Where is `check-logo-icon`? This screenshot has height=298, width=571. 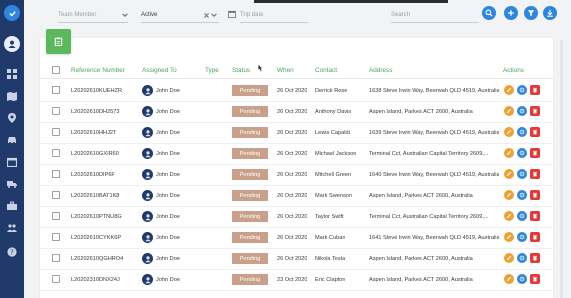 check-logo-icon is located at coordinates (12, 13).